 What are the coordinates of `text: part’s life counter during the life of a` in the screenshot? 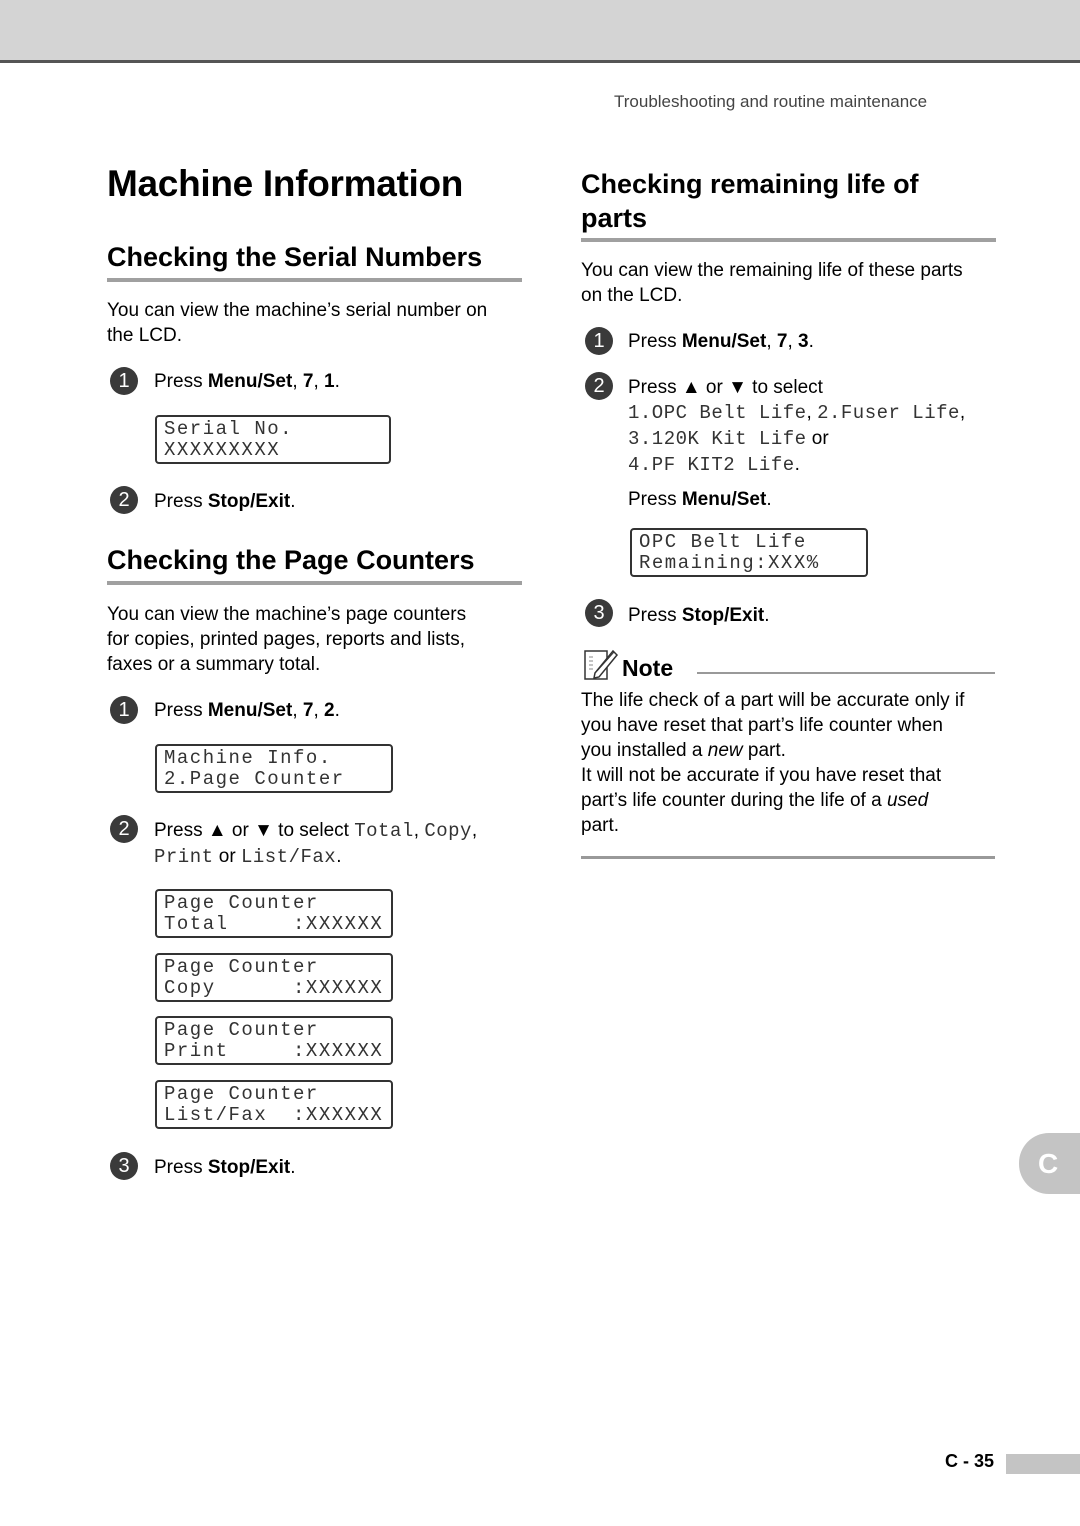 It's located at (734, 800).